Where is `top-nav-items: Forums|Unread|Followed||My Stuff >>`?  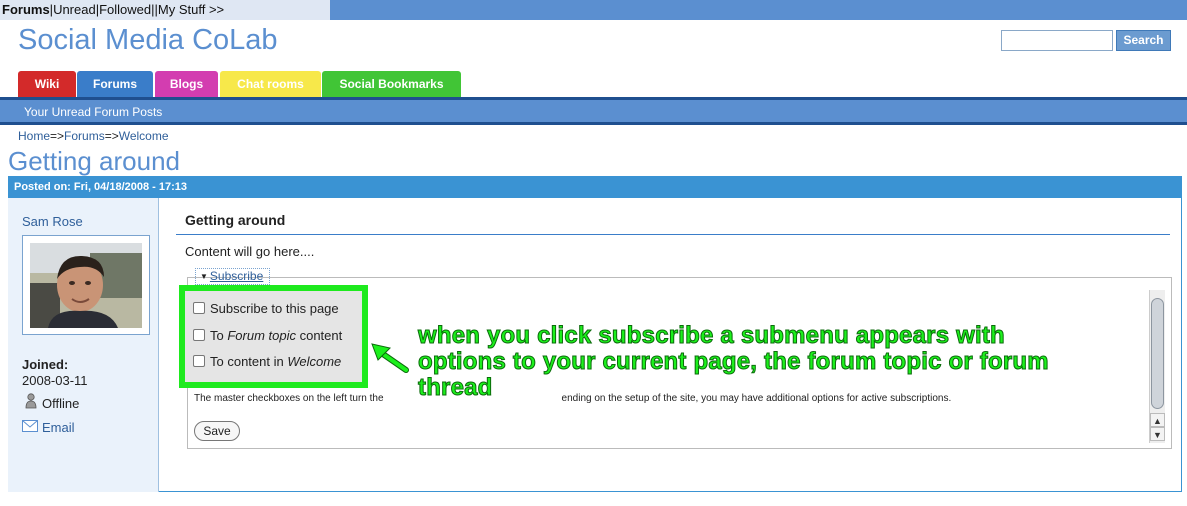
top-nav-items: Forums|Unread|Followed||My Stuff >> is located at coordinates (113, 10).